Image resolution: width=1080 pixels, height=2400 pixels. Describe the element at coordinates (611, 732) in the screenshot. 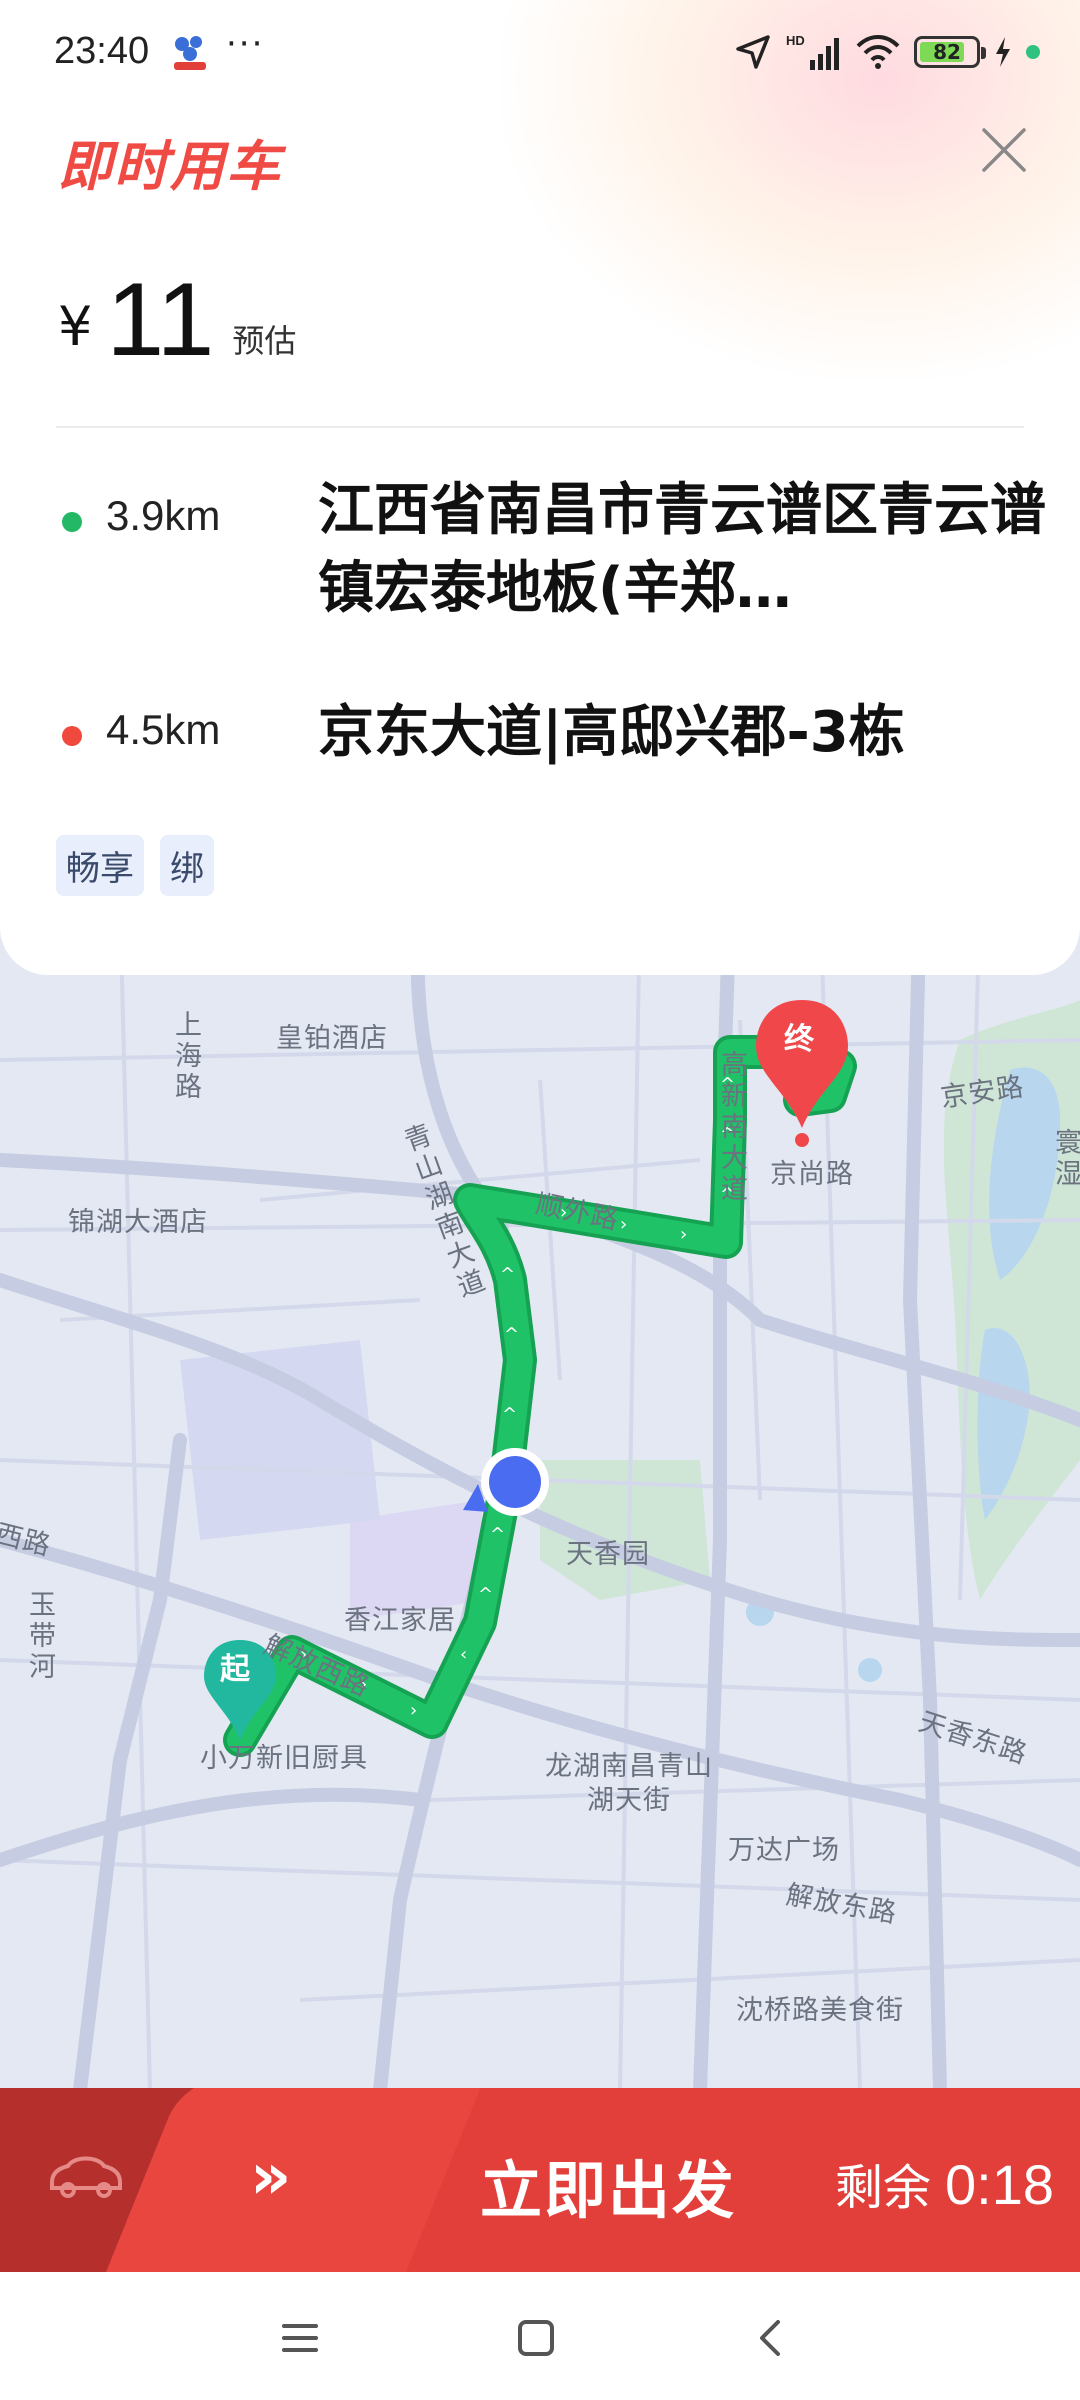

I see `dropoff-address: 京东大道|高邸兴郡-3栋` at that location.